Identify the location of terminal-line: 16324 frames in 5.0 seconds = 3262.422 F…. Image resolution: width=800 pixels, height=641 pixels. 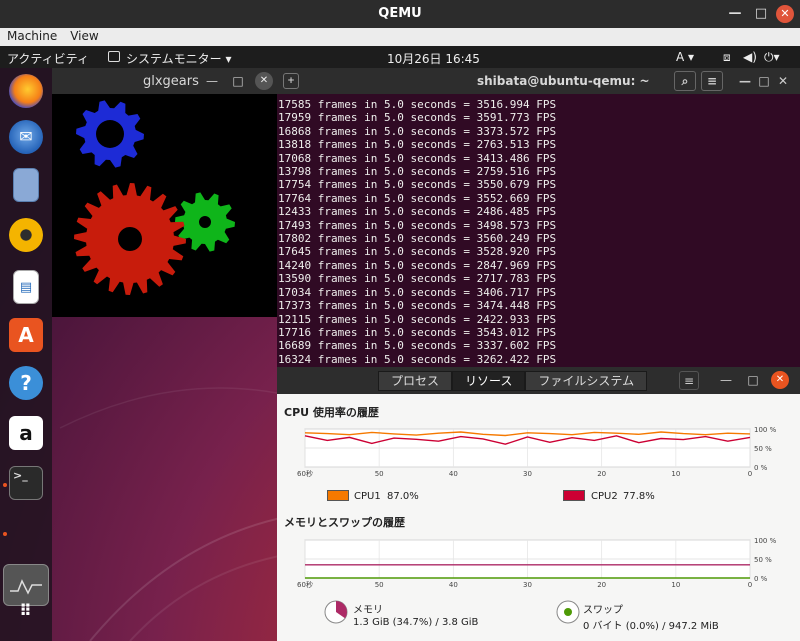
(417, 359).